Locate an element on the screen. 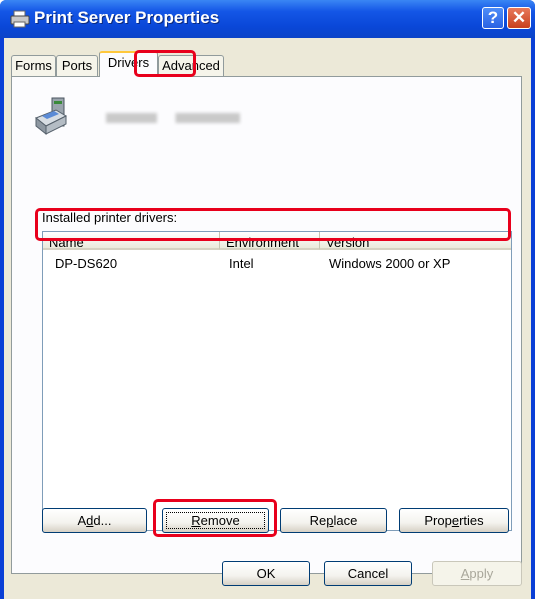 This screenshot has height=599, width=535. focus-rectangle is located at coordinates (215, 520).